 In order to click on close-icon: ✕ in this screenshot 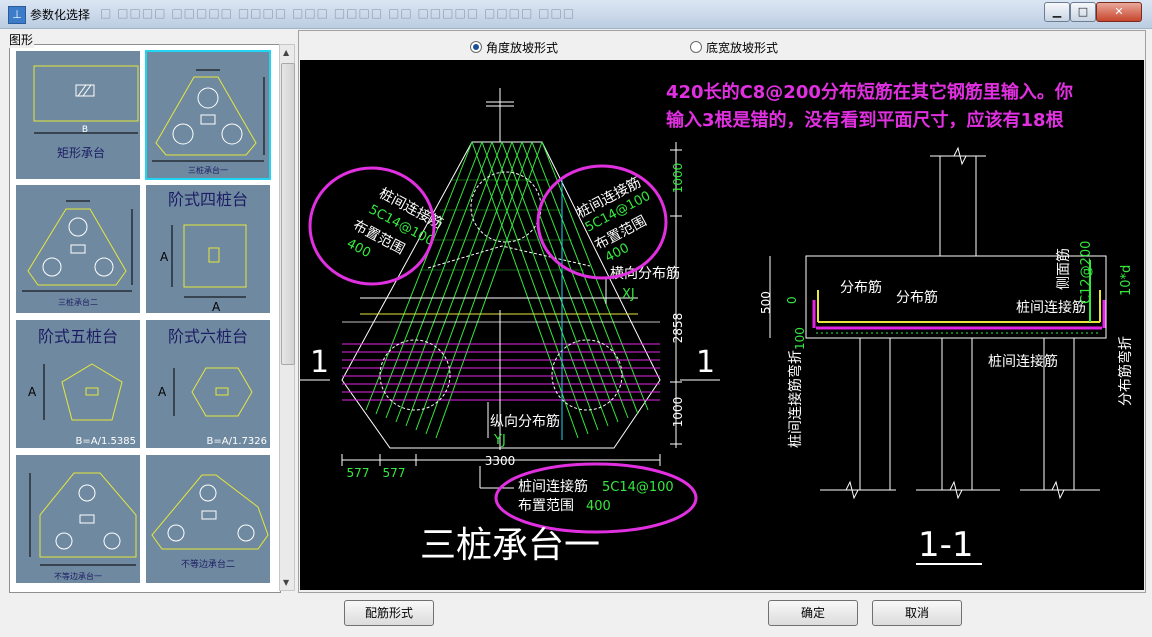, I will do `click(1119, 11)`.